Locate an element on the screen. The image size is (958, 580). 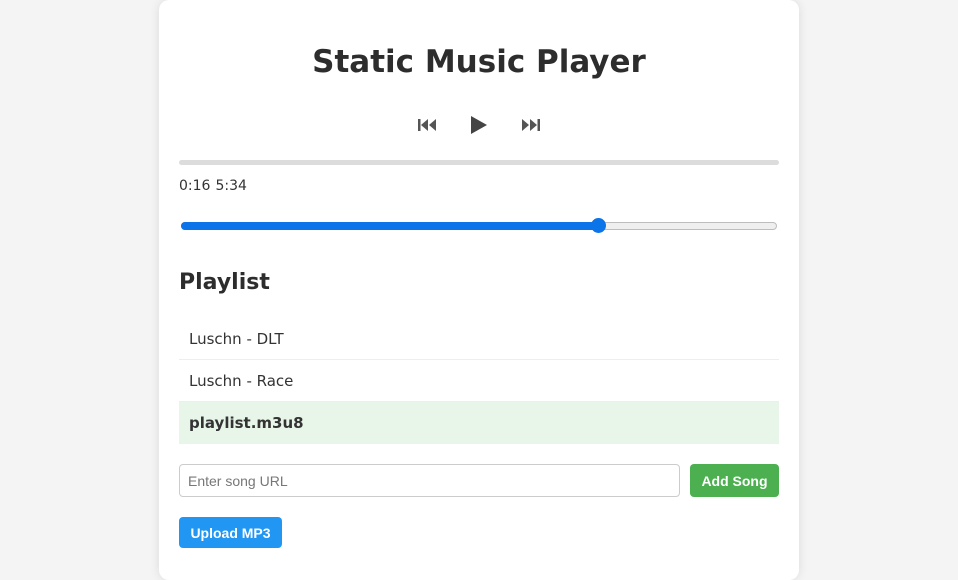
upload-mp3-button: Upload MP3 is located at coordinates (230, 532).